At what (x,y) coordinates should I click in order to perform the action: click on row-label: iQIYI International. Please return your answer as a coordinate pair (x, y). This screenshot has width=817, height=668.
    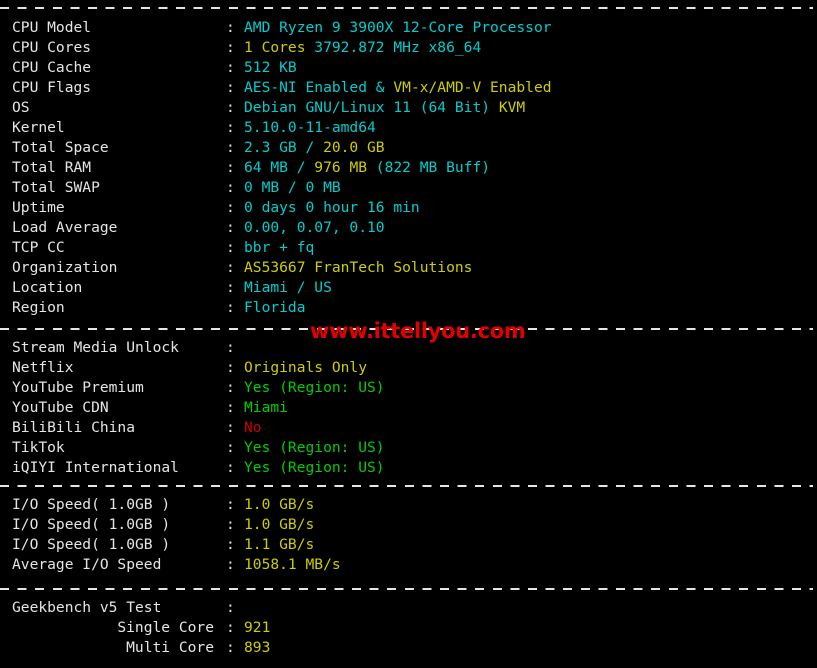
    Looking at the image, I should click on (95, 467).